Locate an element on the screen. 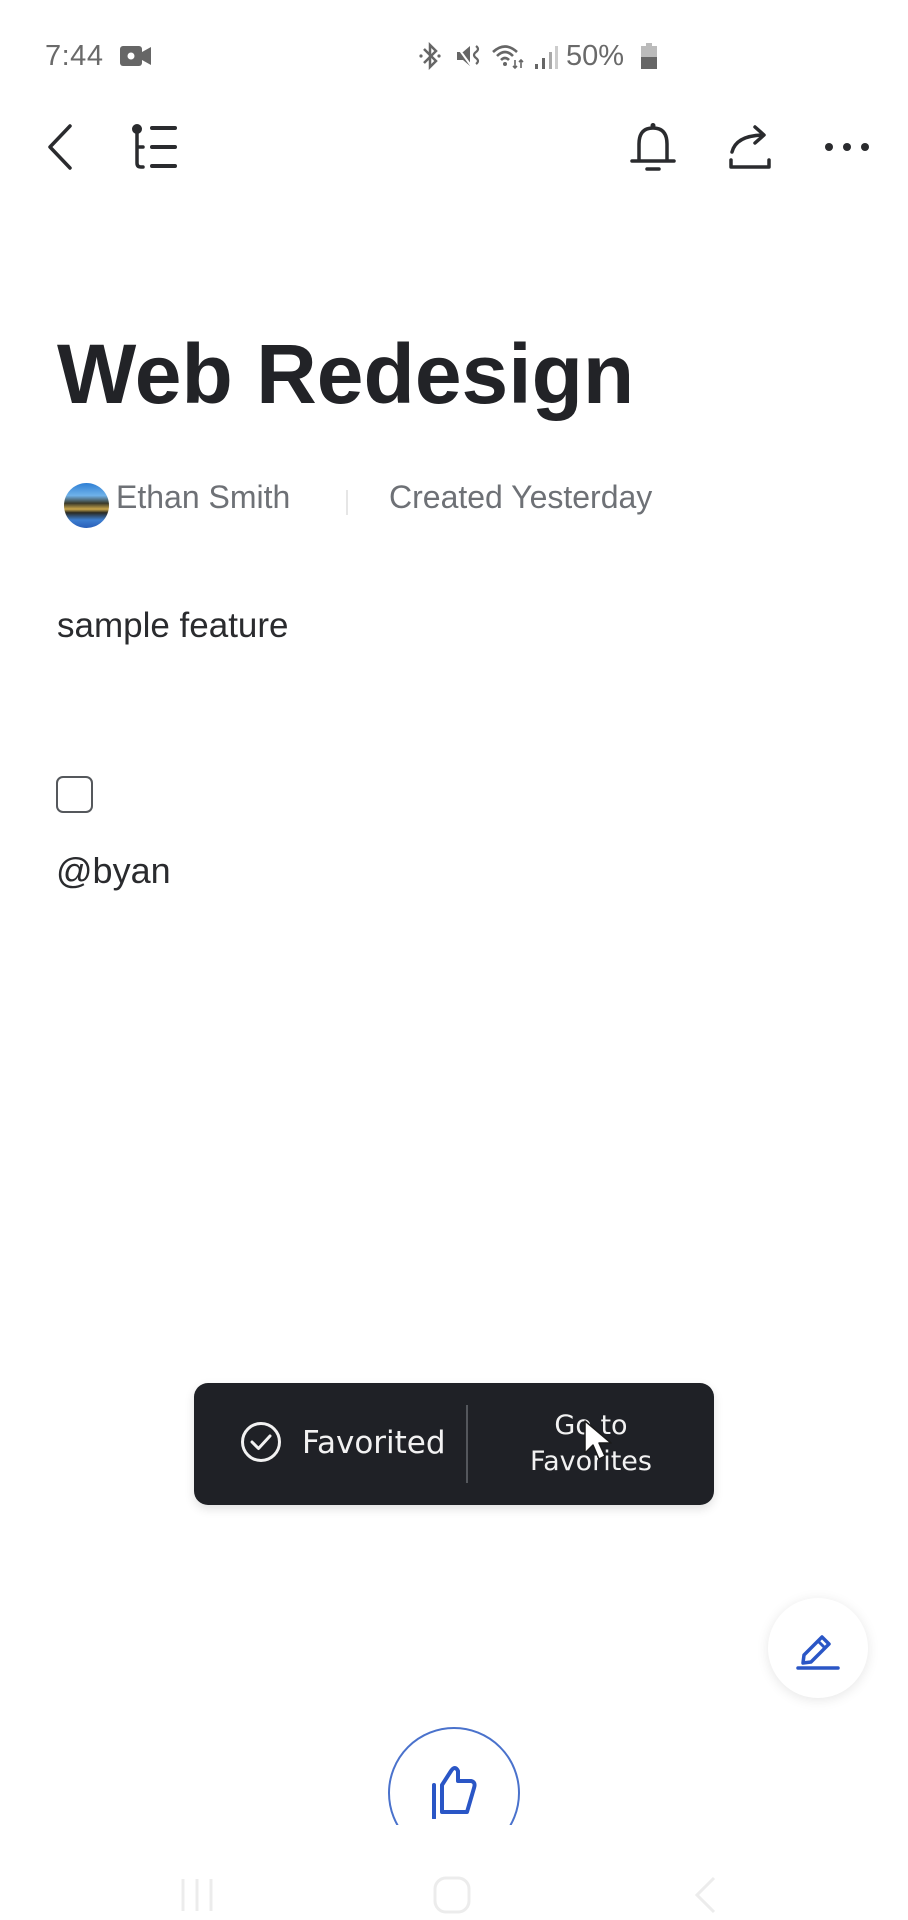 The image size is (908, 1920). like-button is located at coordinates (454, 1776).